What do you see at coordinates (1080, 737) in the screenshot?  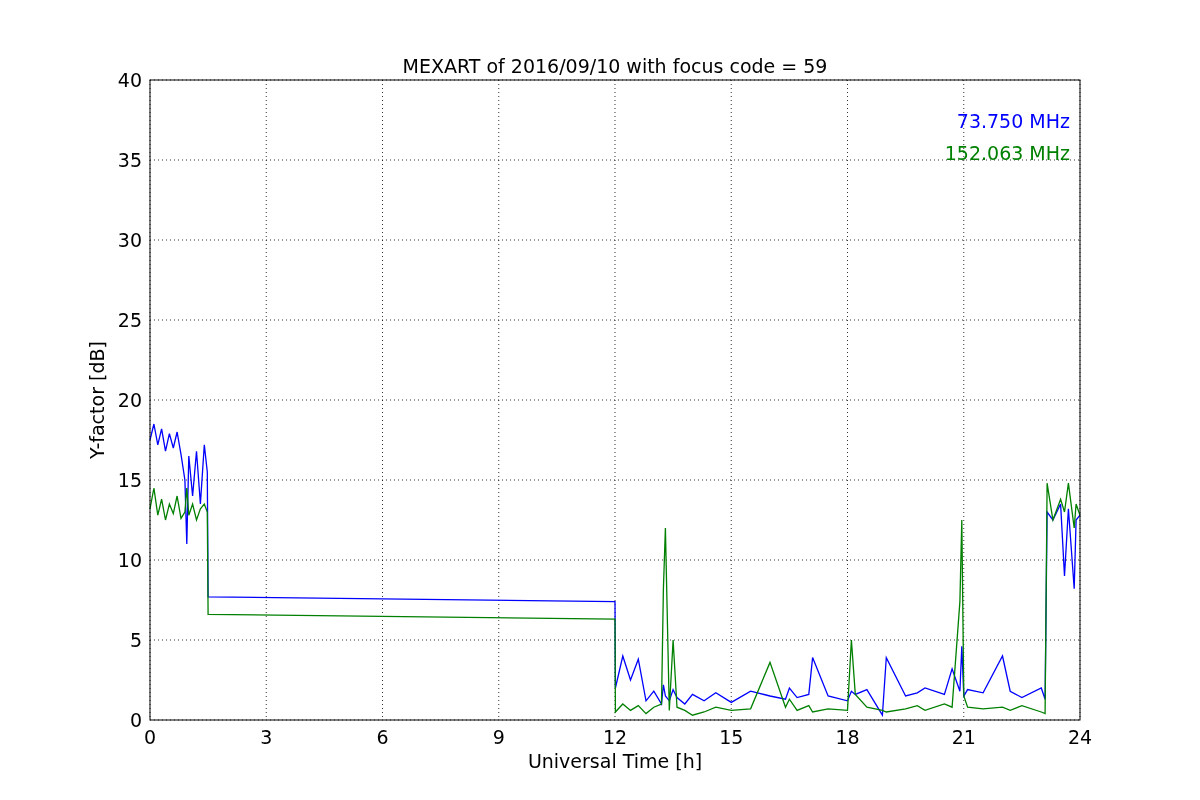 I see `tick-label: 24` at bounding box center [1080, 737].